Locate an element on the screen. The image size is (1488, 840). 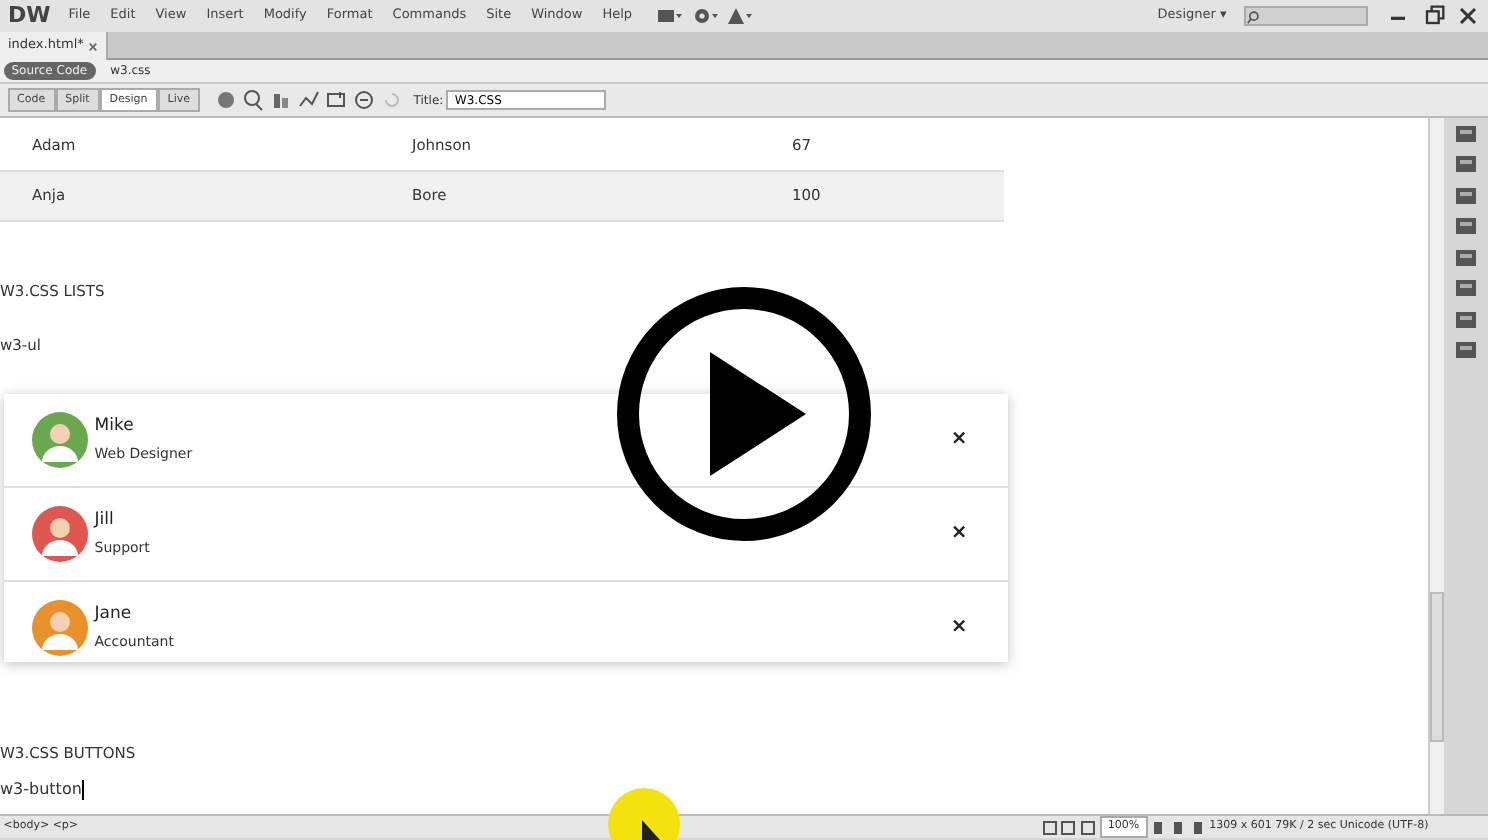
person-name: Jane is located at coordinates (114, 615).